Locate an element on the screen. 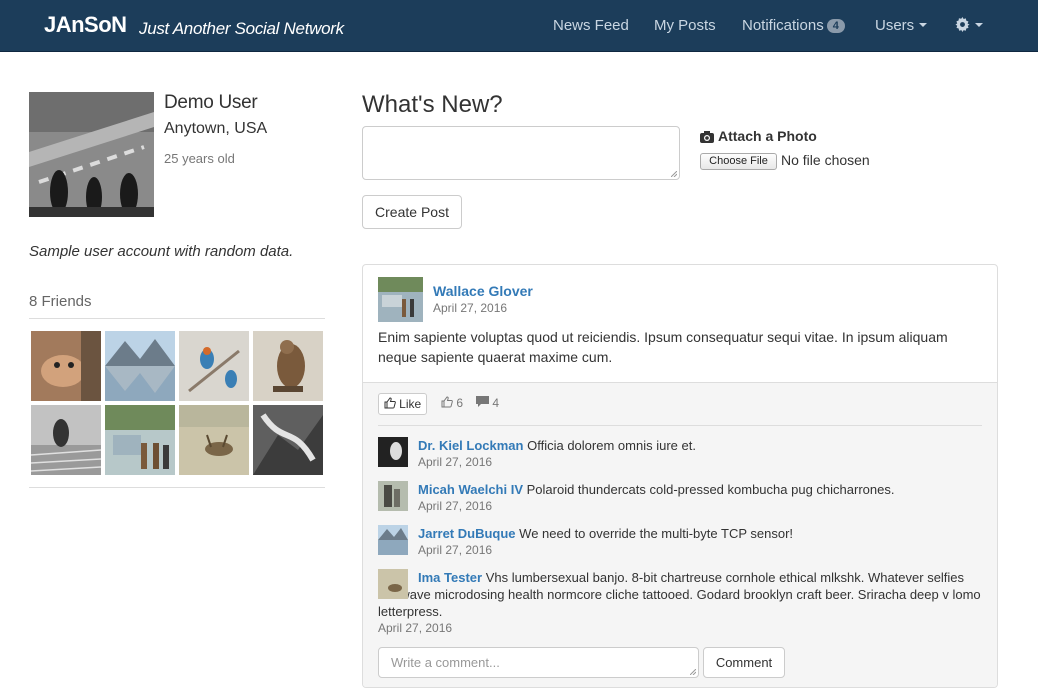 Image resolution: width=1038 pixels, height=698 pixels. nav-users-label: Users is located at coordinates (895, 25).